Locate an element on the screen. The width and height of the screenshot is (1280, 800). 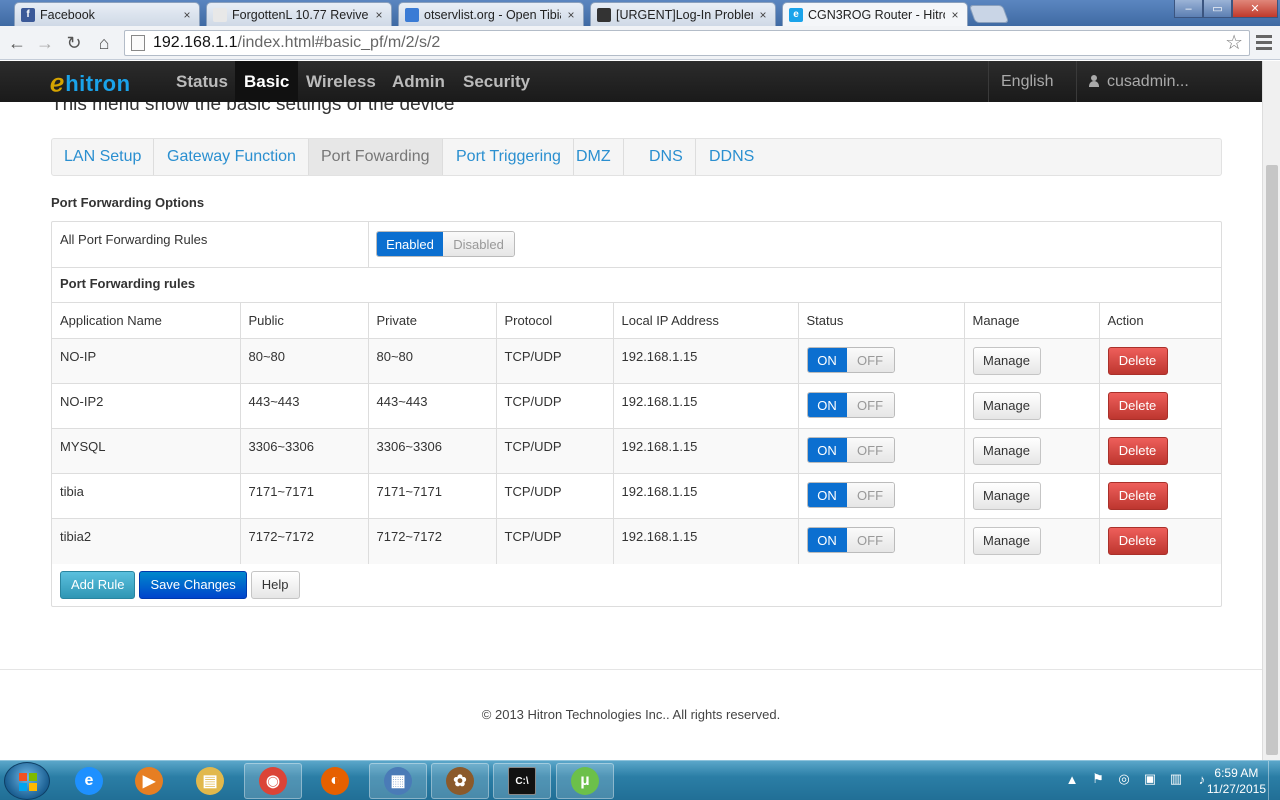
minimize-icon: – is located at coordinates (1188, 9).